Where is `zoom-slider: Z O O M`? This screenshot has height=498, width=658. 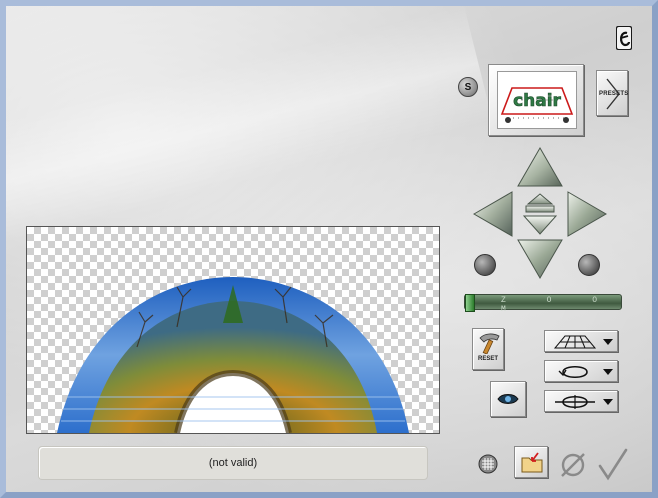 zoom-slider: Z O O M is located at coordinates (543, 304).